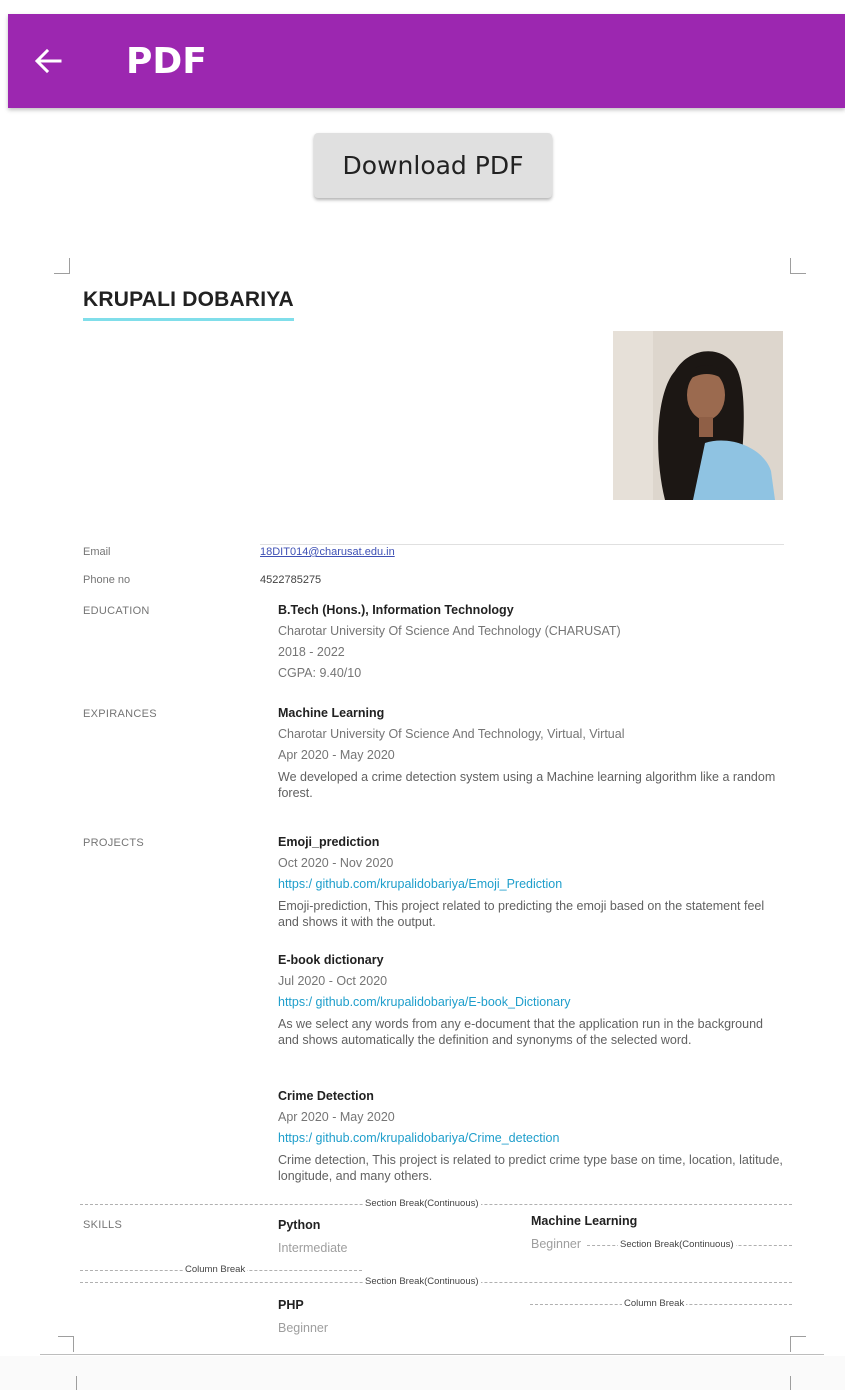 The width and height of the screenshot is (845, 1390). I want to click on project-title: Emoji_prediction, so click(329, 842).